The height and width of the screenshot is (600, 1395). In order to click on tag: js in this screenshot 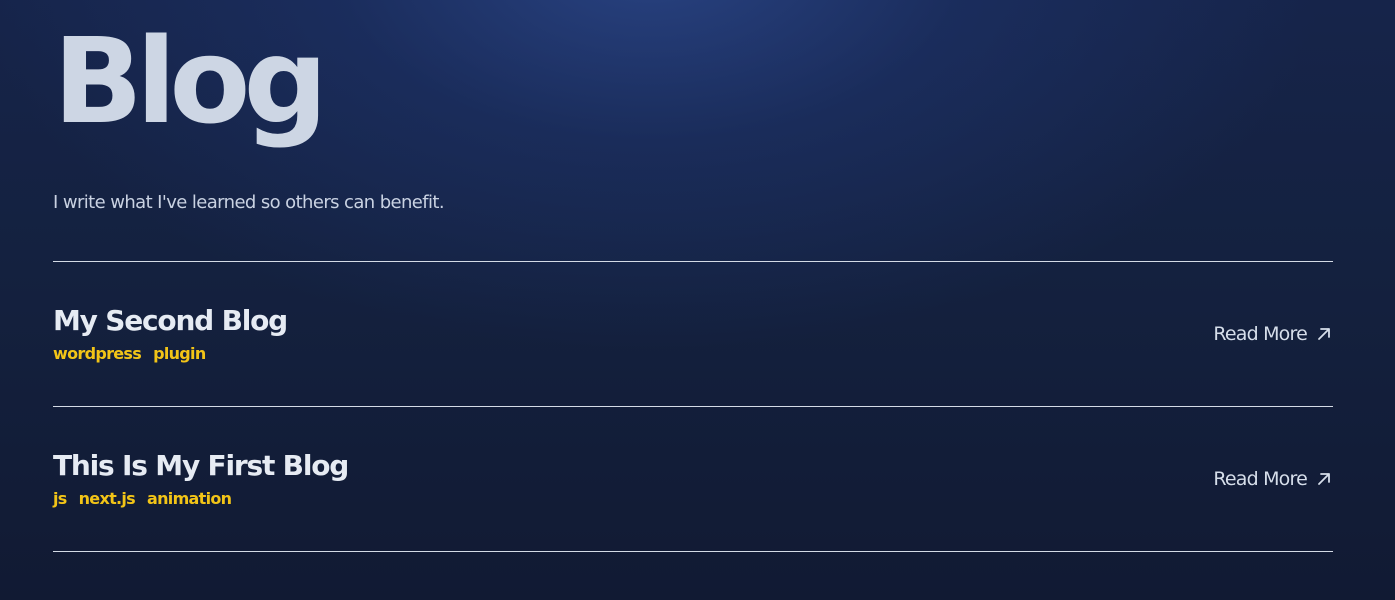, I will do `click(60, 498)`.